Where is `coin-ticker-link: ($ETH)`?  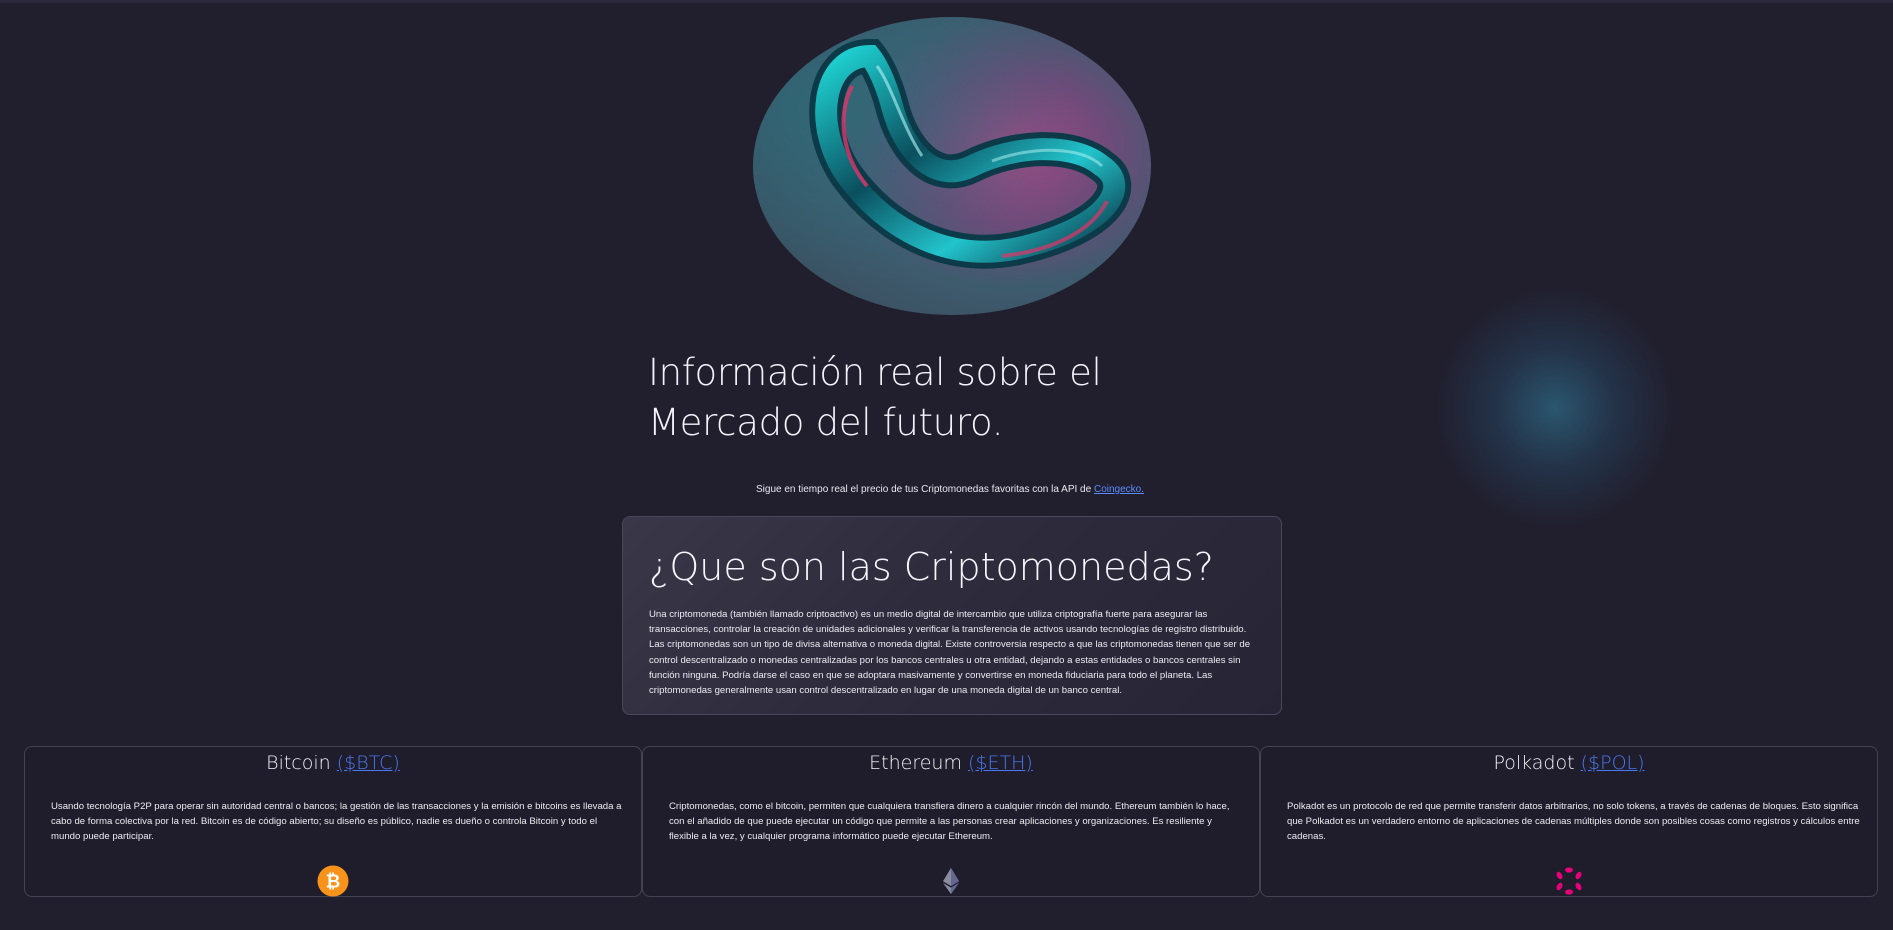 coin-ticker-link: ($ETH) is located at coordinates (1000, 763).